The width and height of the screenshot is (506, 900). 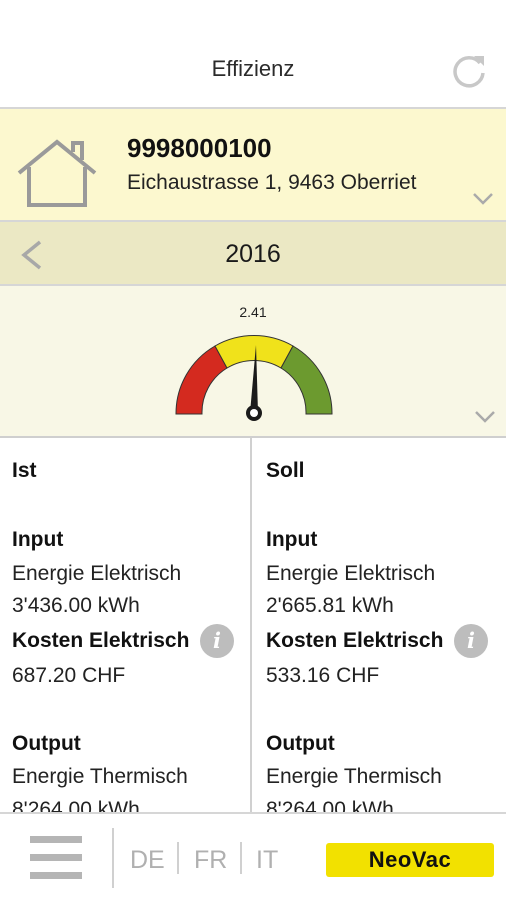 What do you see at coordinates (254, 378) in the screenshot?
I see `efficiency-gauge` at bounding box center [254, 378].